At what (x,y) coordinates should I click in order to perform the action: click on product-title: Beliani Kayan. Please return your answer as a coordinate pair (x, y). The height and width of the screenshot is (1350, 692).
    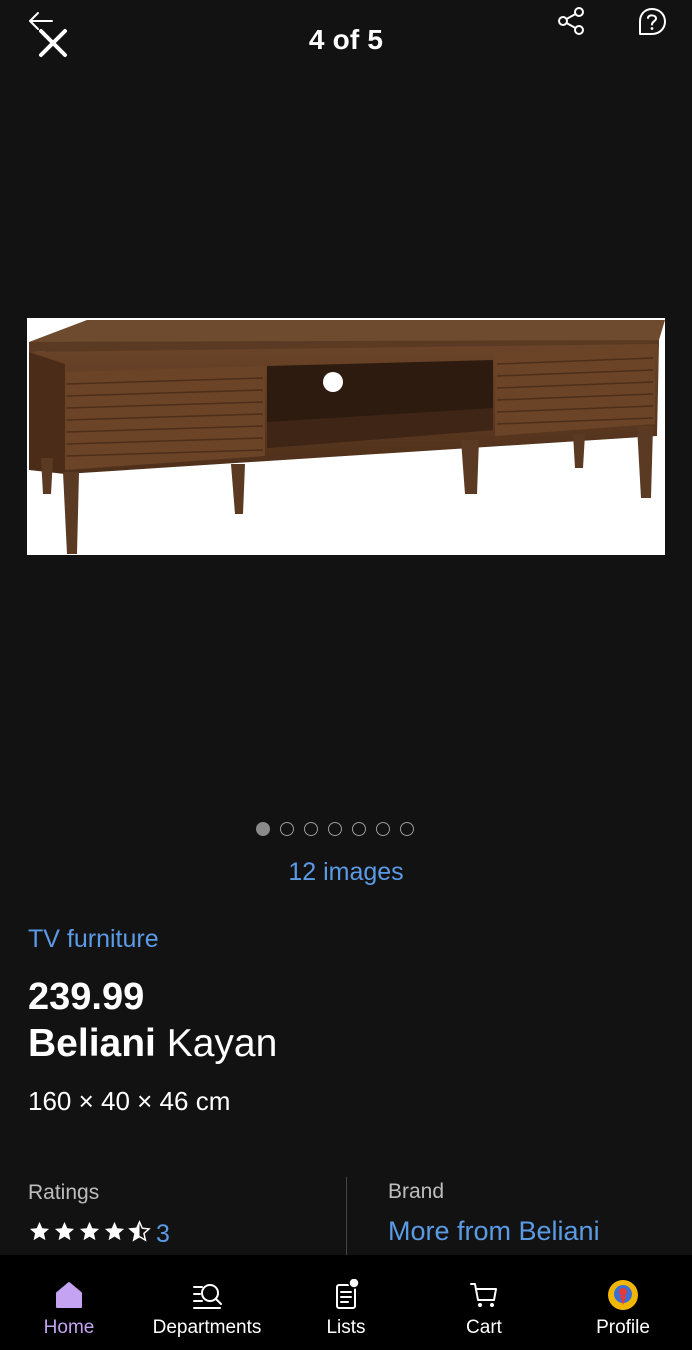
    Looking at the image, I should click on (152, 1044).